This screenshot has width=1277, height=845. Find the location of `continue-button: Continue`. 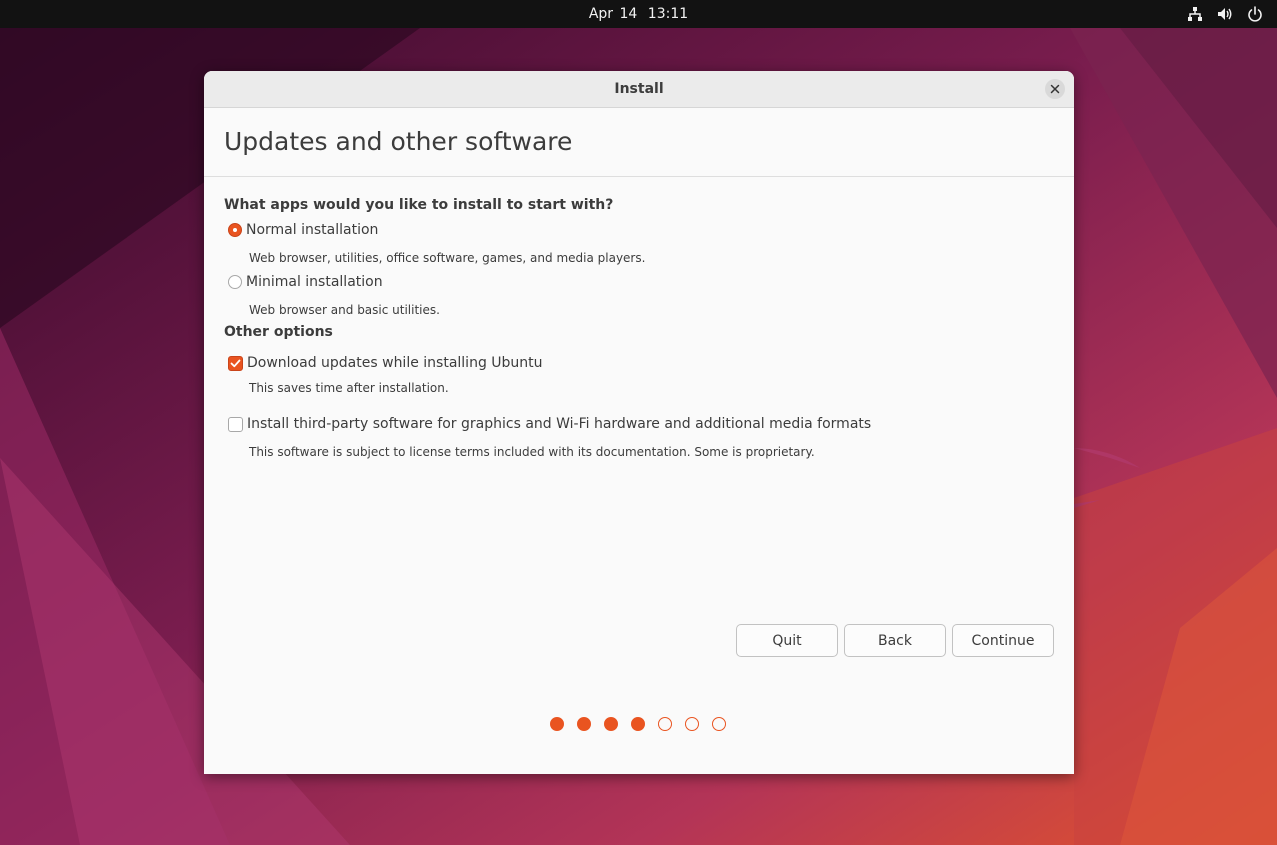

continue-button: Continue is located at coordinates (1003, 640).